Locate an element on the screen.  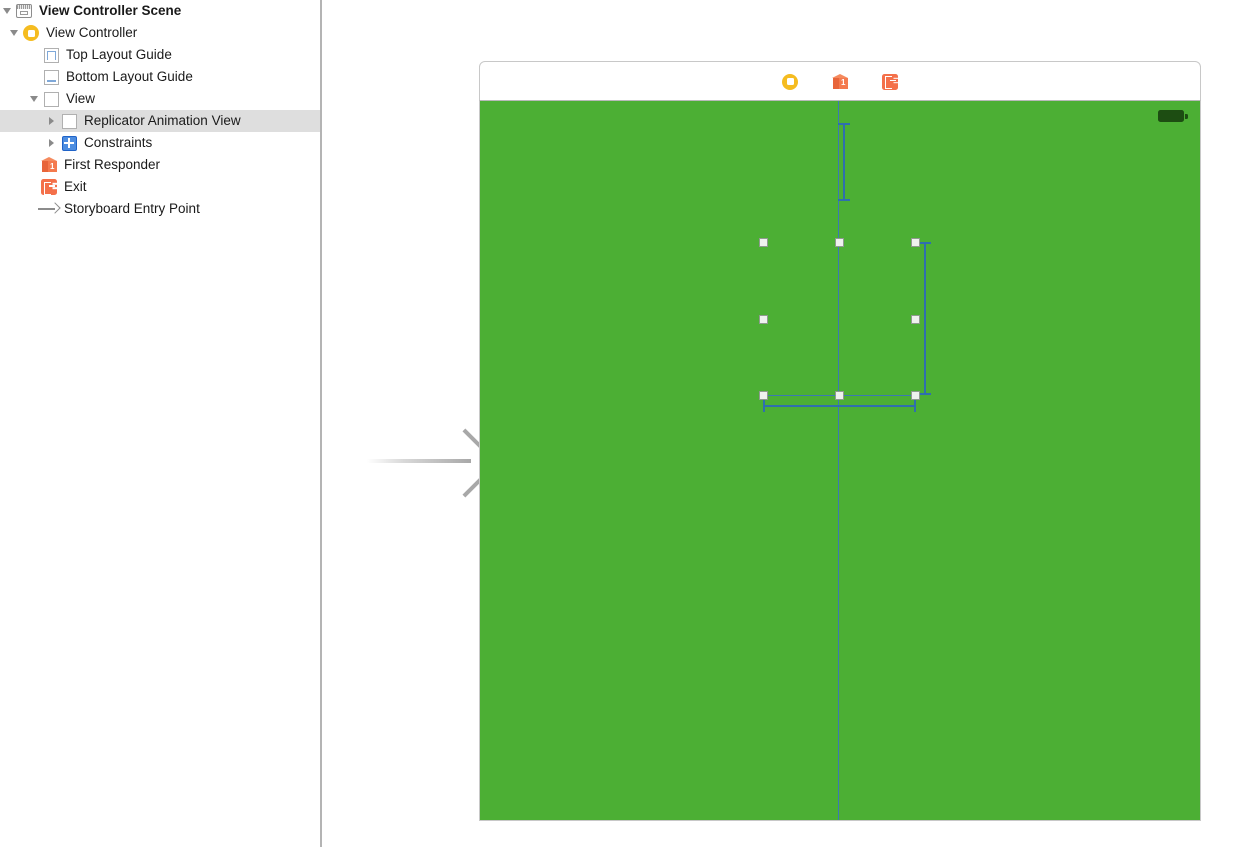
bottom-layout-guide-icon is located at coordinates (51, 77).